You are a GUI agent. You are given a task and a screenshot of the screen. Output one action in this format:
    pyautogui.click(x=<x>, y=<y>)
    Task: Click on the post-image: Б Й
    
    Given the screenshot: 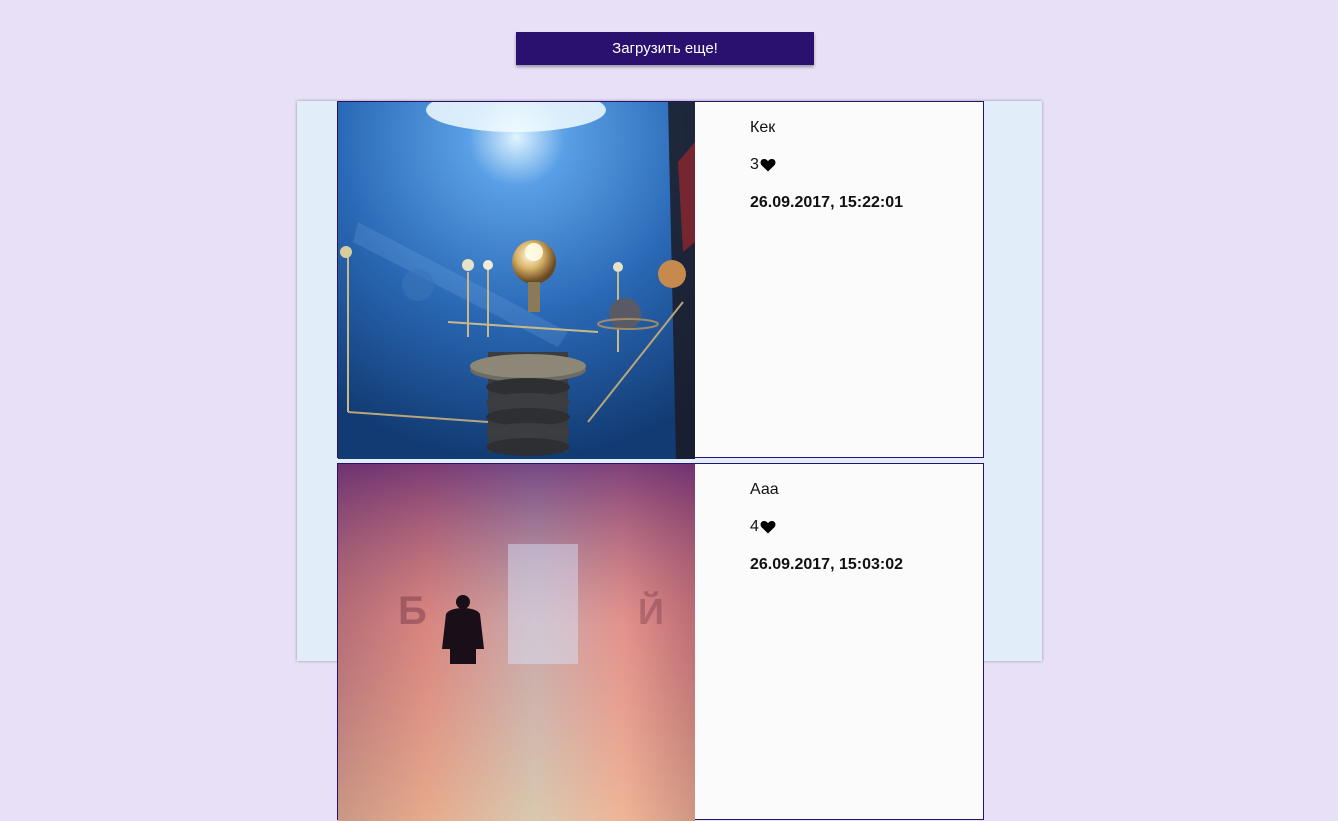 What is the action you would take?
    pyautogui.click(x=516, y=642)
    